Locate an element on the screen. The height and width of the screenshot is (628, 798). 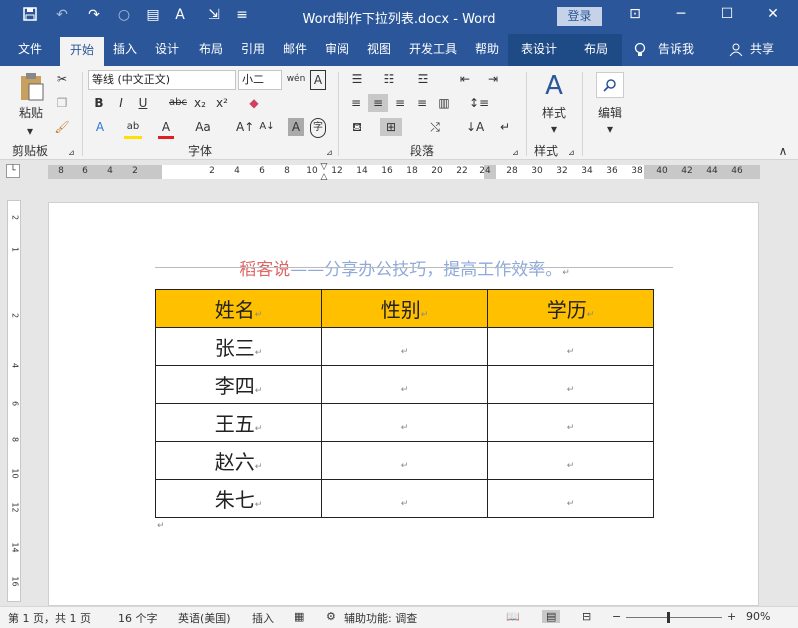
grow-font-button: A↑ is located at coordinates (245, 127).